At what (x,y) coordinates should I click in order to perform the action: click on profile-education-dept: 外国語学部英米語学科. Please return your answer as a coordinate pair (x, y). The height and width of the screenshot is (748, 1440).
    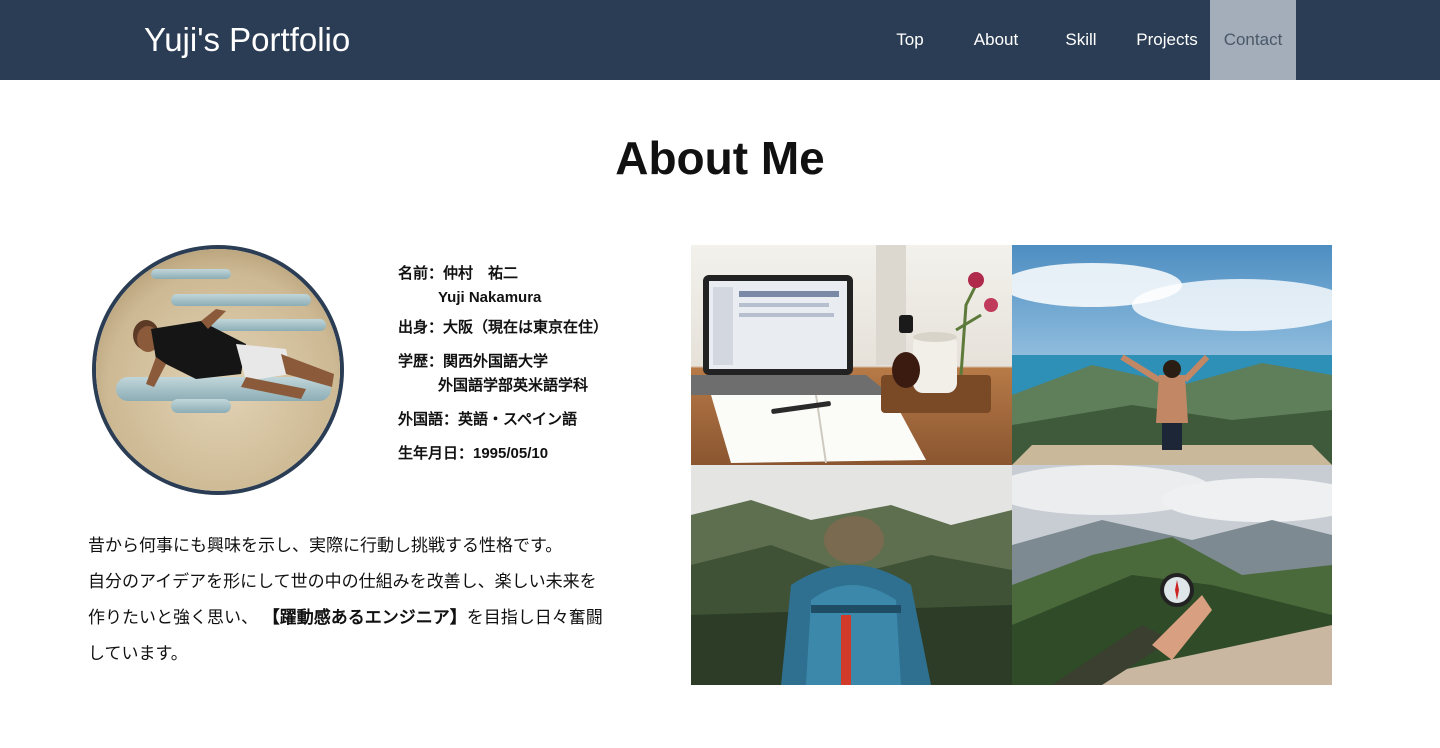
    Looking at the image, I should click on (513, 385).